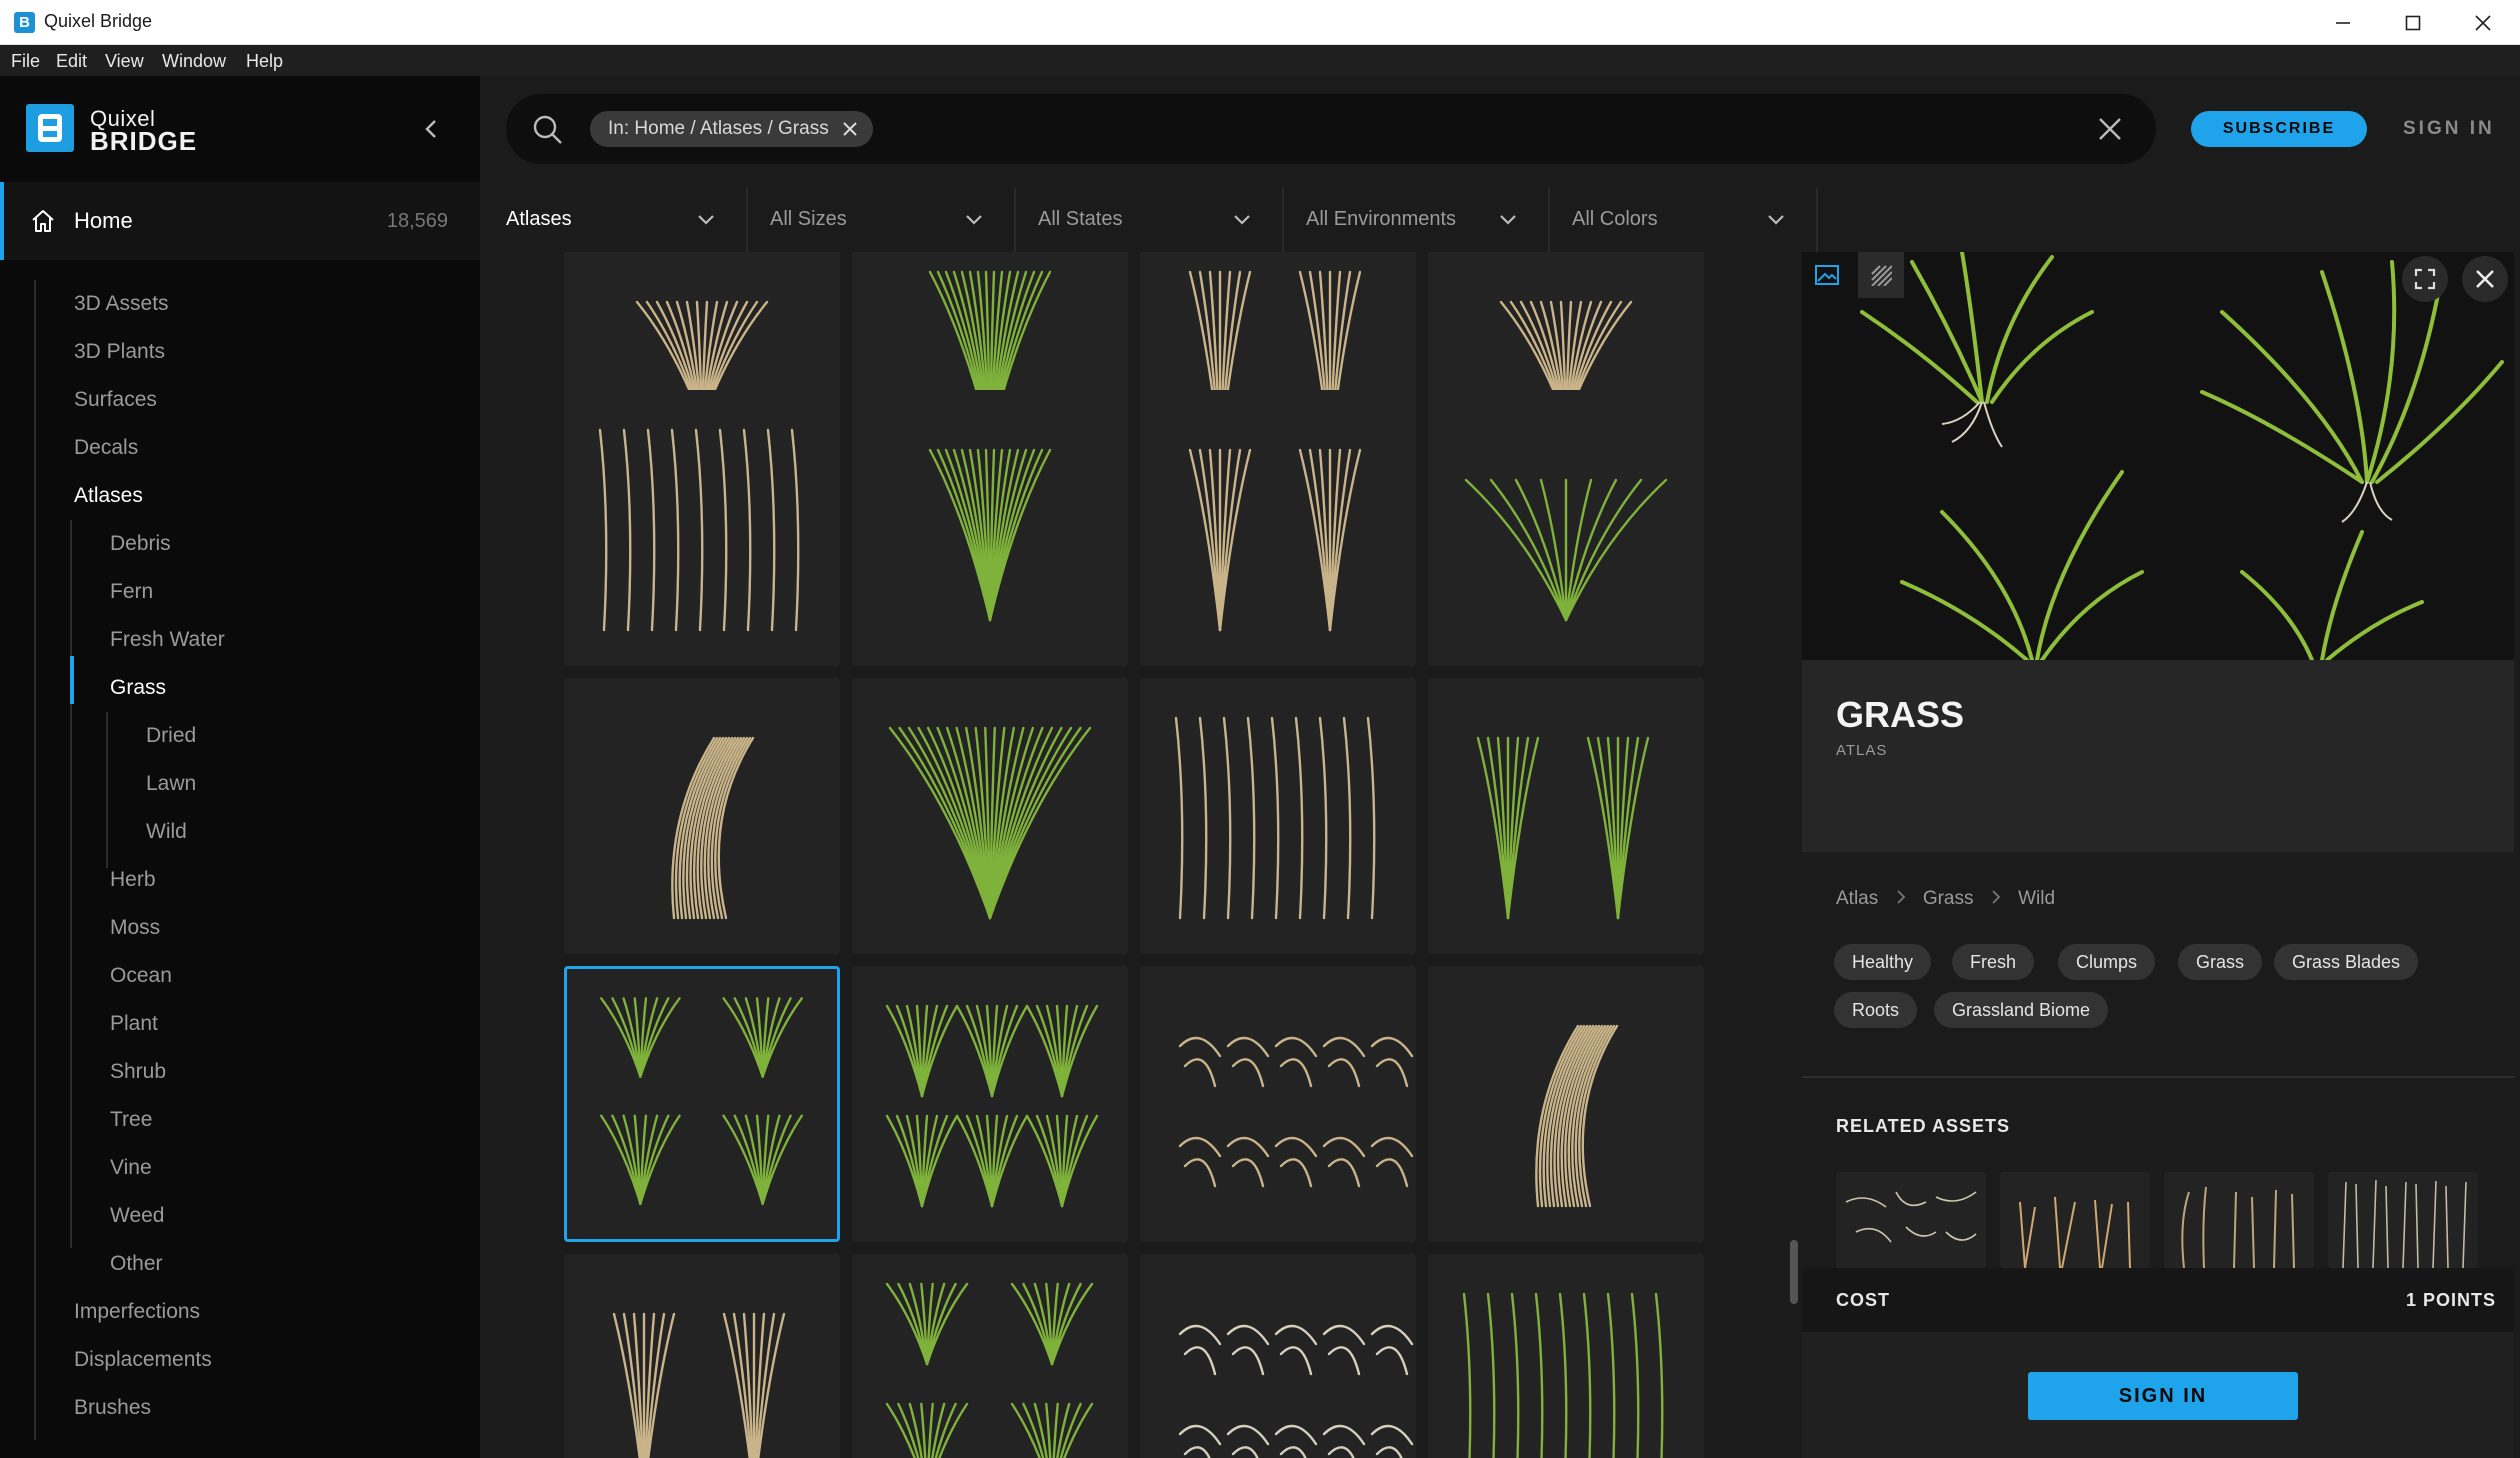 The width and height of the screenshot is (2520, 1458). Describe the element at coordinates (98, 21) in the screenshot. I see `window-title: Quixel Bridge` at that location.